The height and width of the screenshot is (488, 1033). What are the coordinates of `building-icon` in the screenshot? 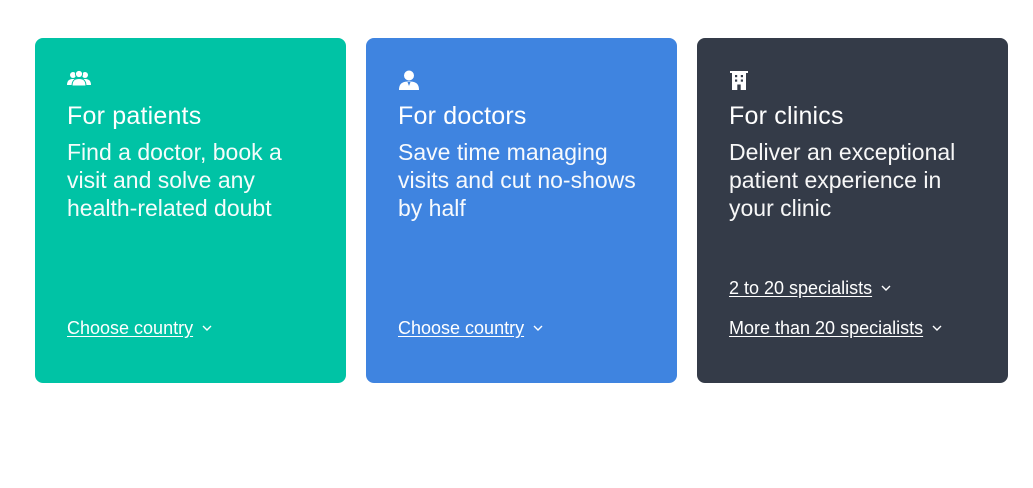 It's located at (741, 81).